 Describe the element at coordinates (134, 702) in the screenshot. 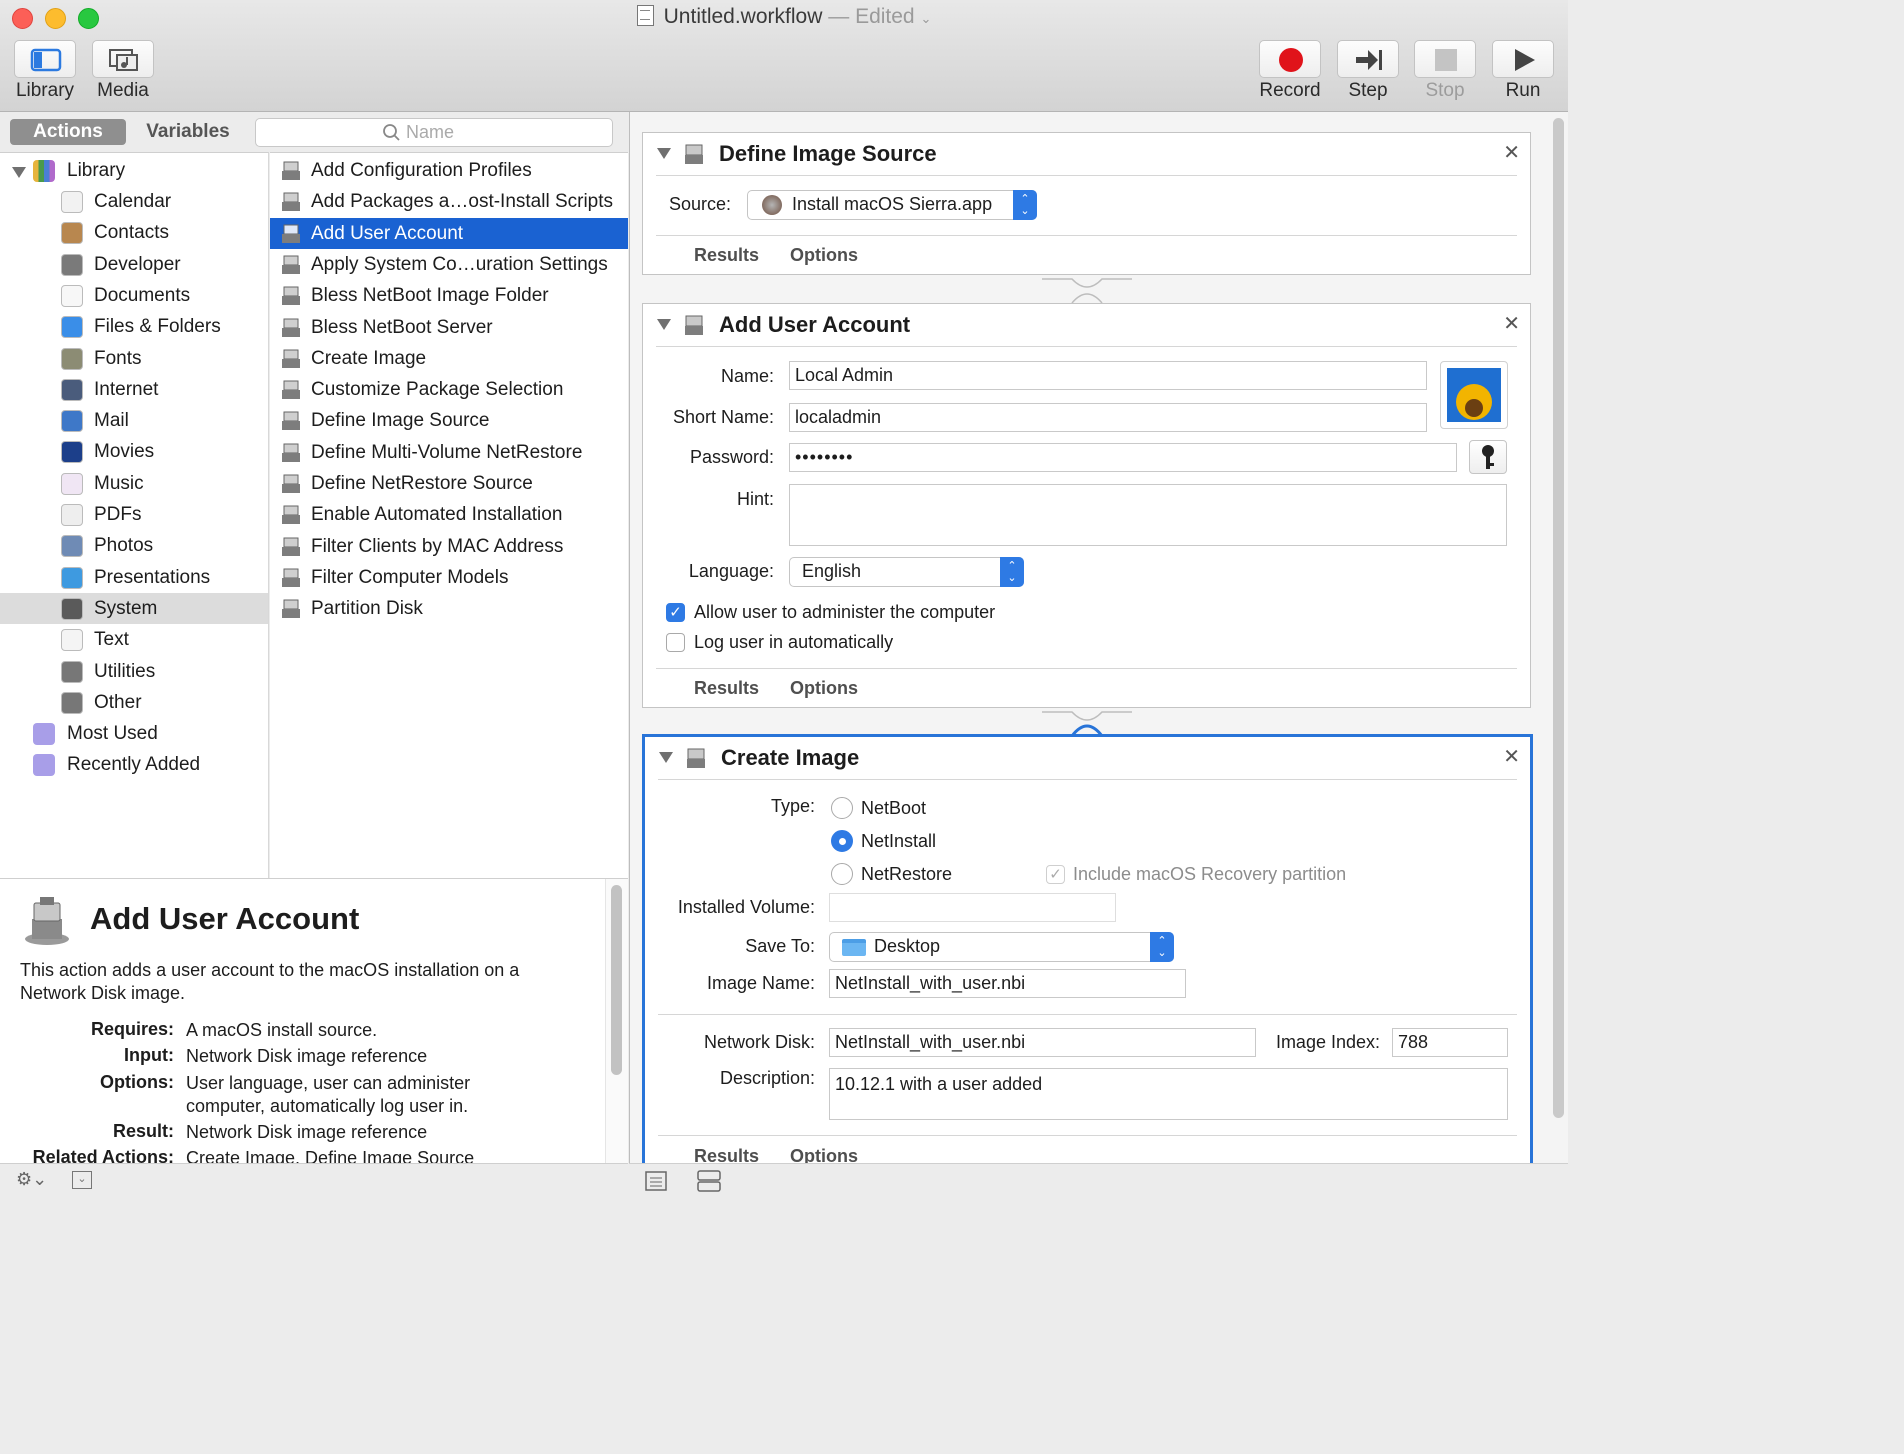

I see `library-item-other: Other` at that location.